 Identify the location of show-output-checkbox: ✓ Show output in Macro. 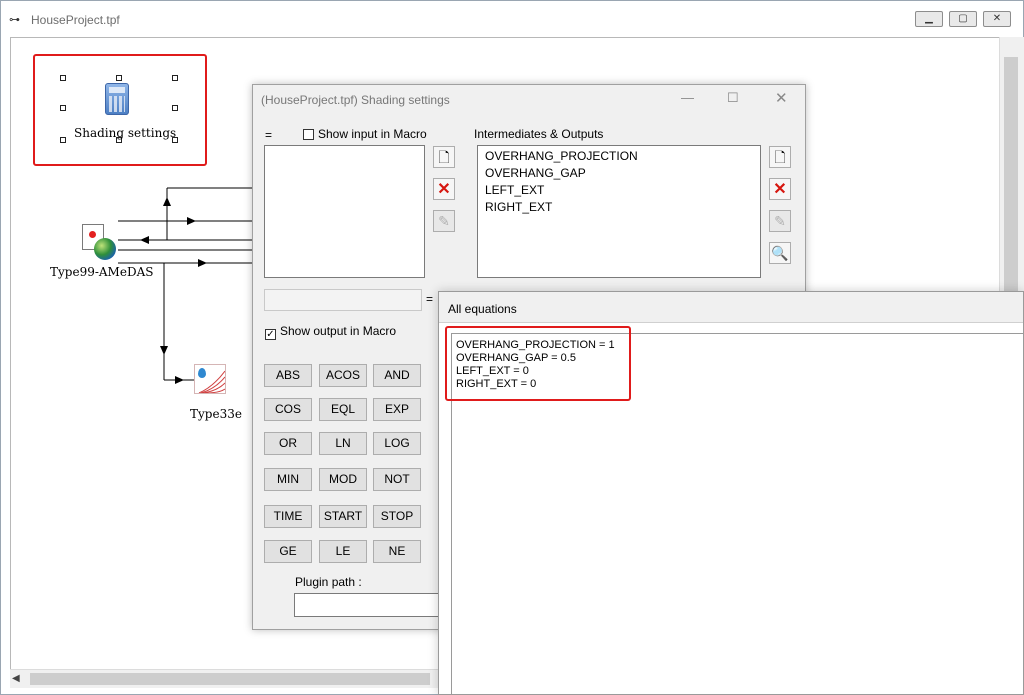
(330, 332).